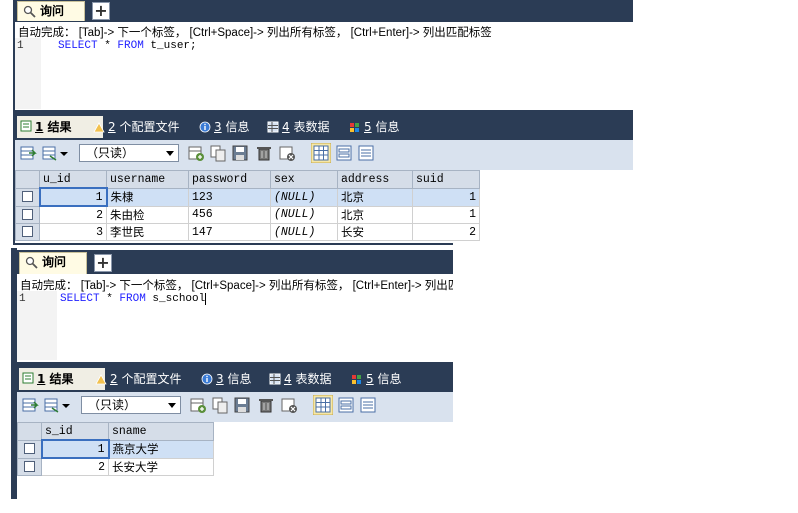 This screenshot has height=513, width=798. Describe the element at coordinates (147, 232) in the screenshot. I see `table-cell: 李世民` at that location.